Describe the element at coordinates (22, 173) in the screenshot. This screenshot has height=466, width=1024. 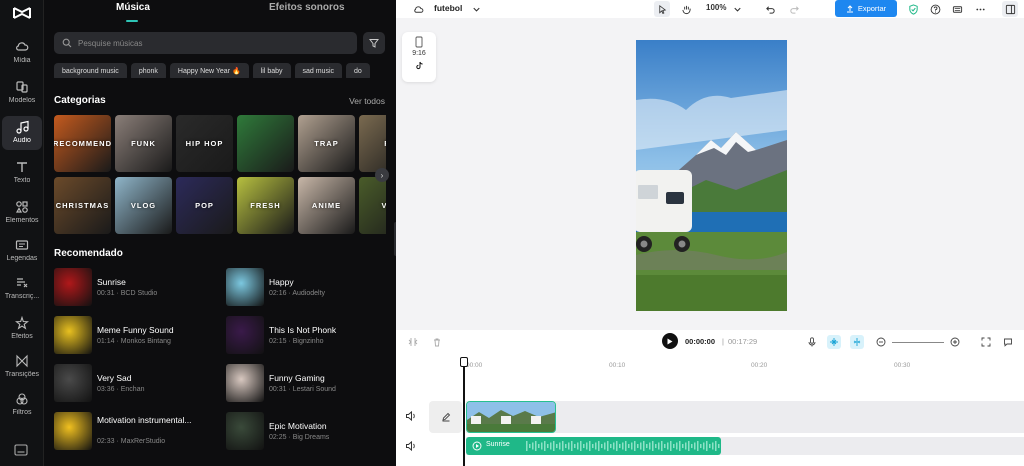
I see `rail-item-text: Texto` at that location.